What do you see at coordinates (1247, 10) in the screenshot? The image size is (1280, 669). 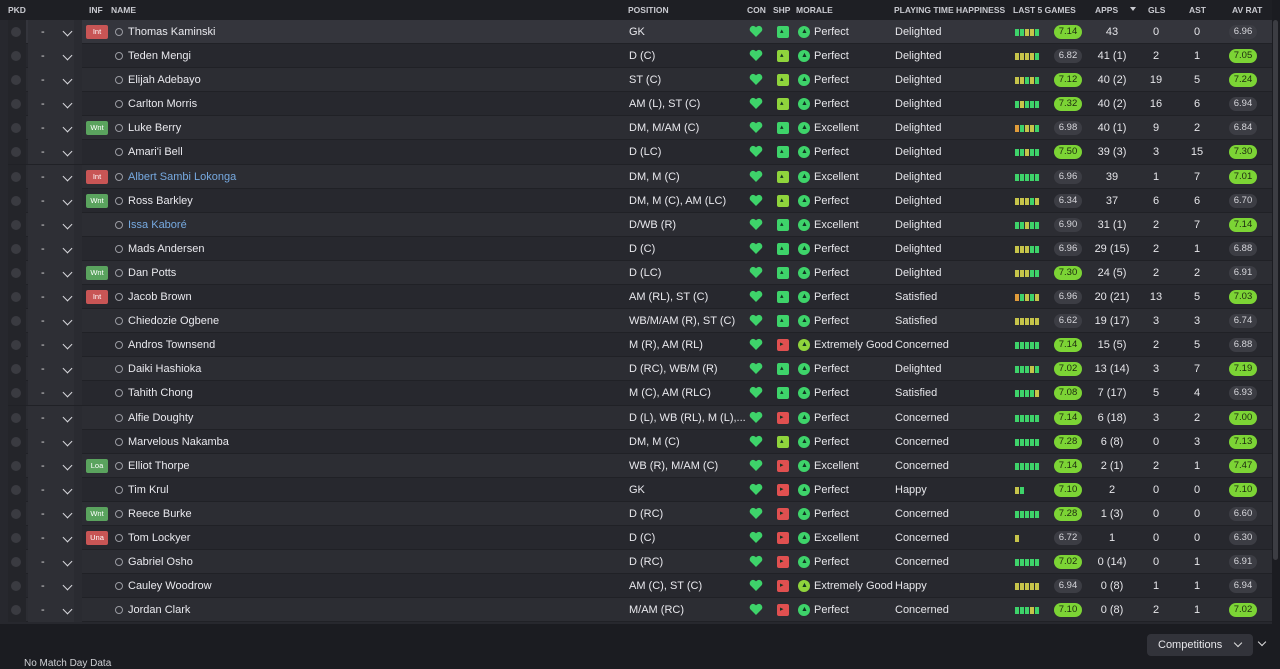 I see `col-avrat: AV RAT` at bounding box center [1247, 10].